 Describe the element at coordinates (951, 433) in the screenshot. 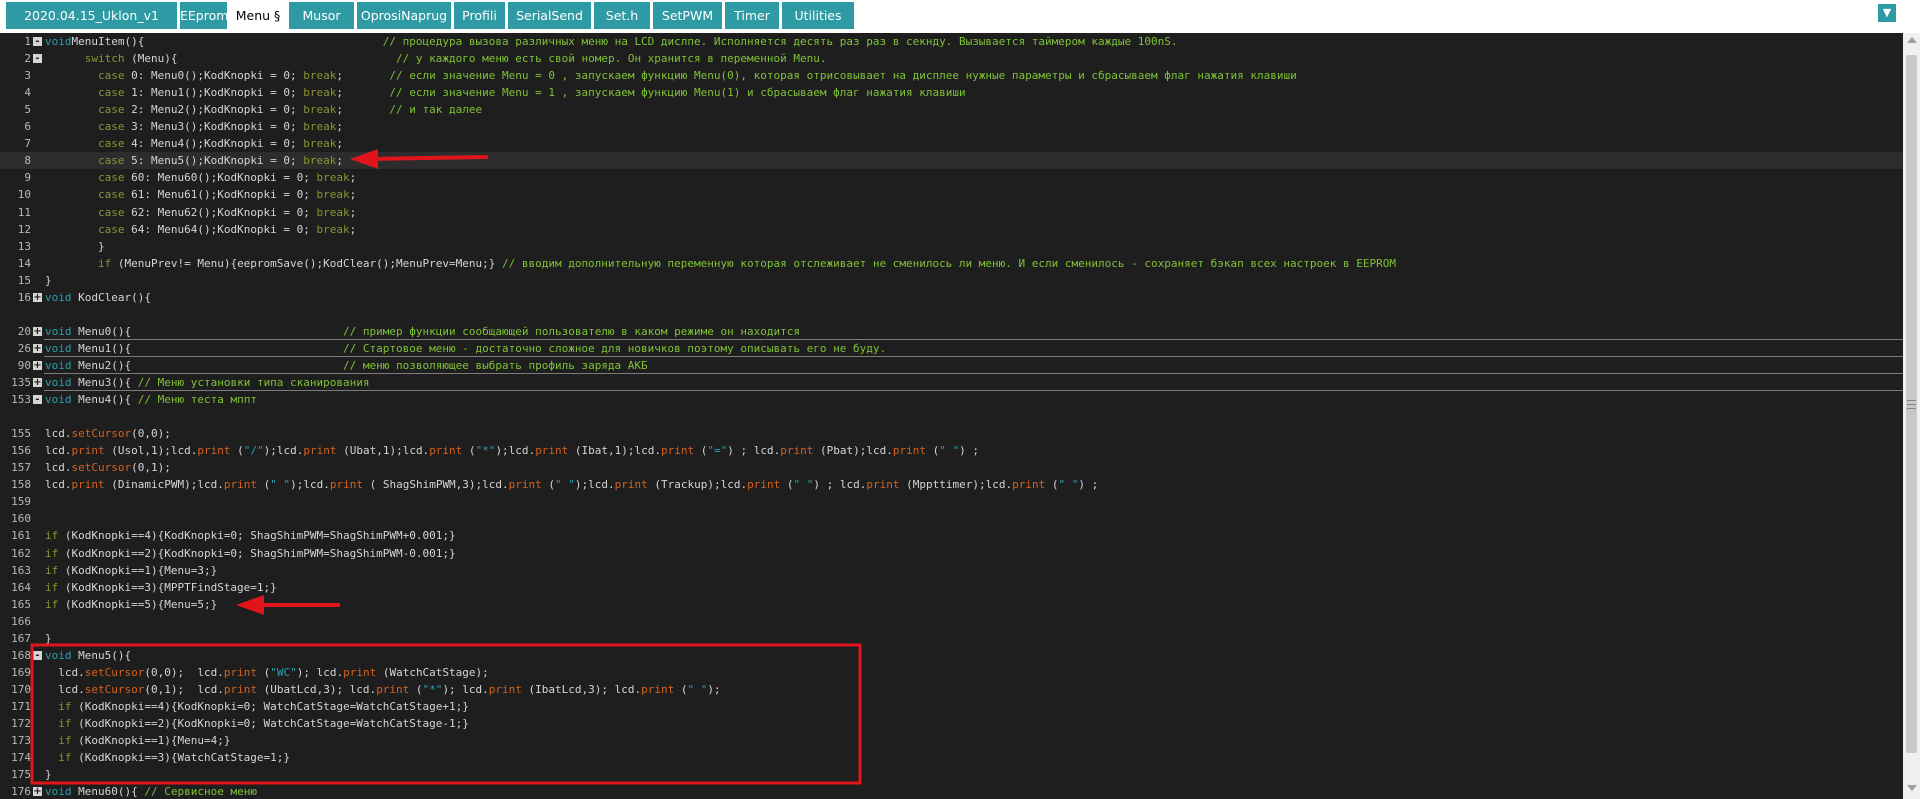

I see `code-line: 155 lcd.setCursor(0,0);` at that location.